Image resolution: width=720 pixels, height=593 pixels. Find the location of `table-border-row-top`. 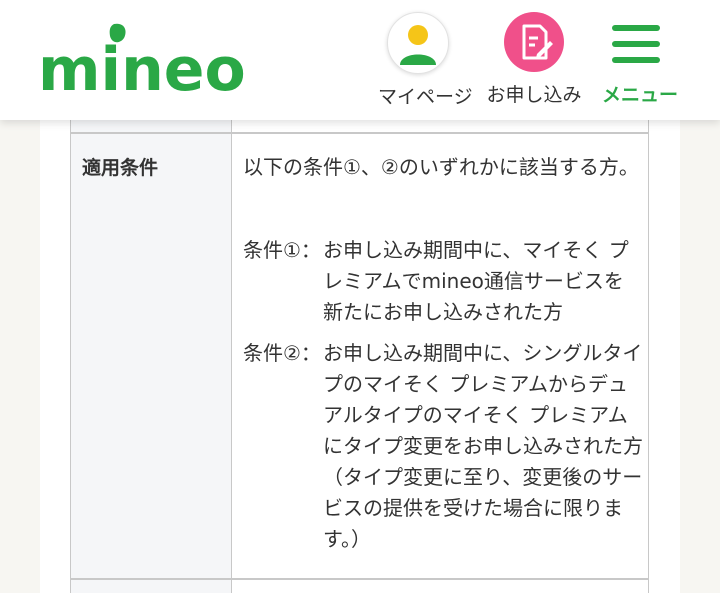

table-border-row-top is located at coordinates (359, 133).